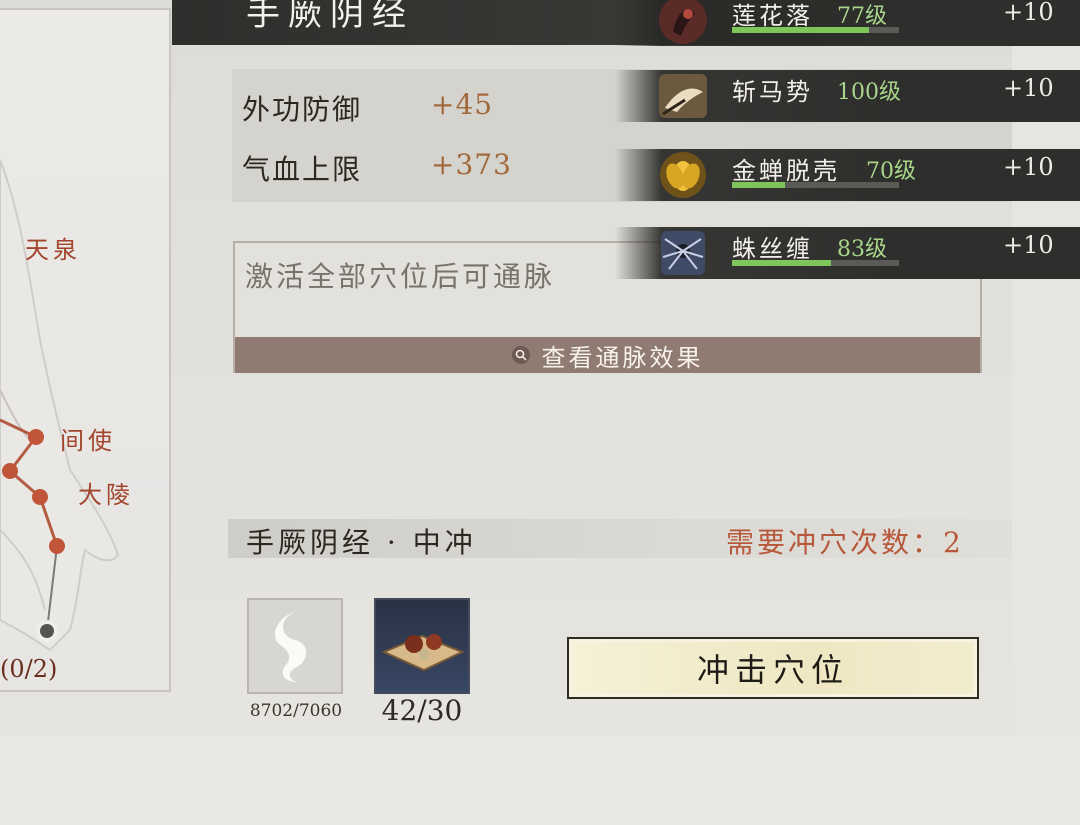  Describe the element at coordinates (862, 16) in the screenshot. I see `skill-level: 77级` at that location.